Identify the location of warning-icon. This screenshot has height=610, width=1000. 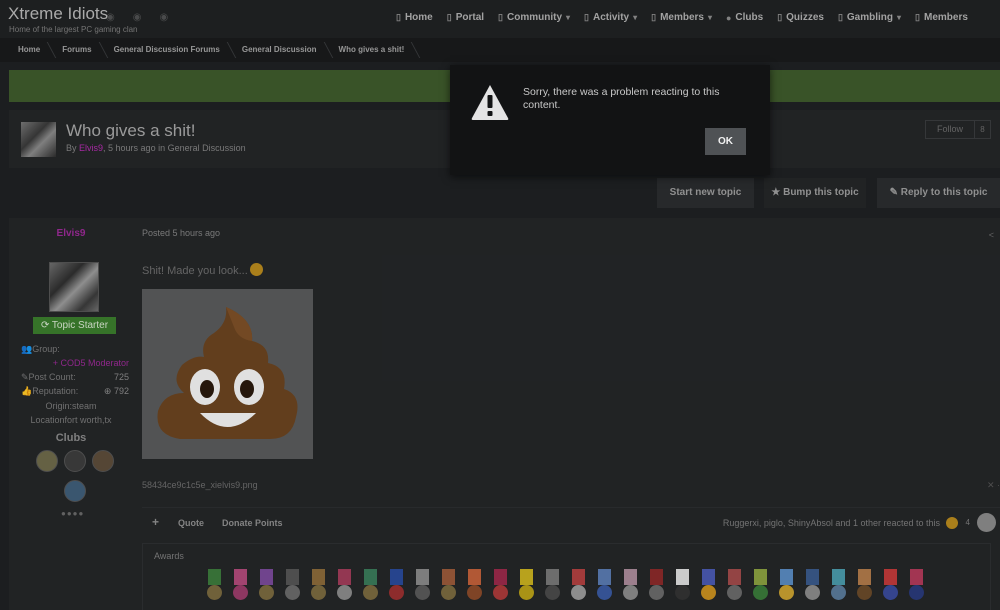
(490, 102).